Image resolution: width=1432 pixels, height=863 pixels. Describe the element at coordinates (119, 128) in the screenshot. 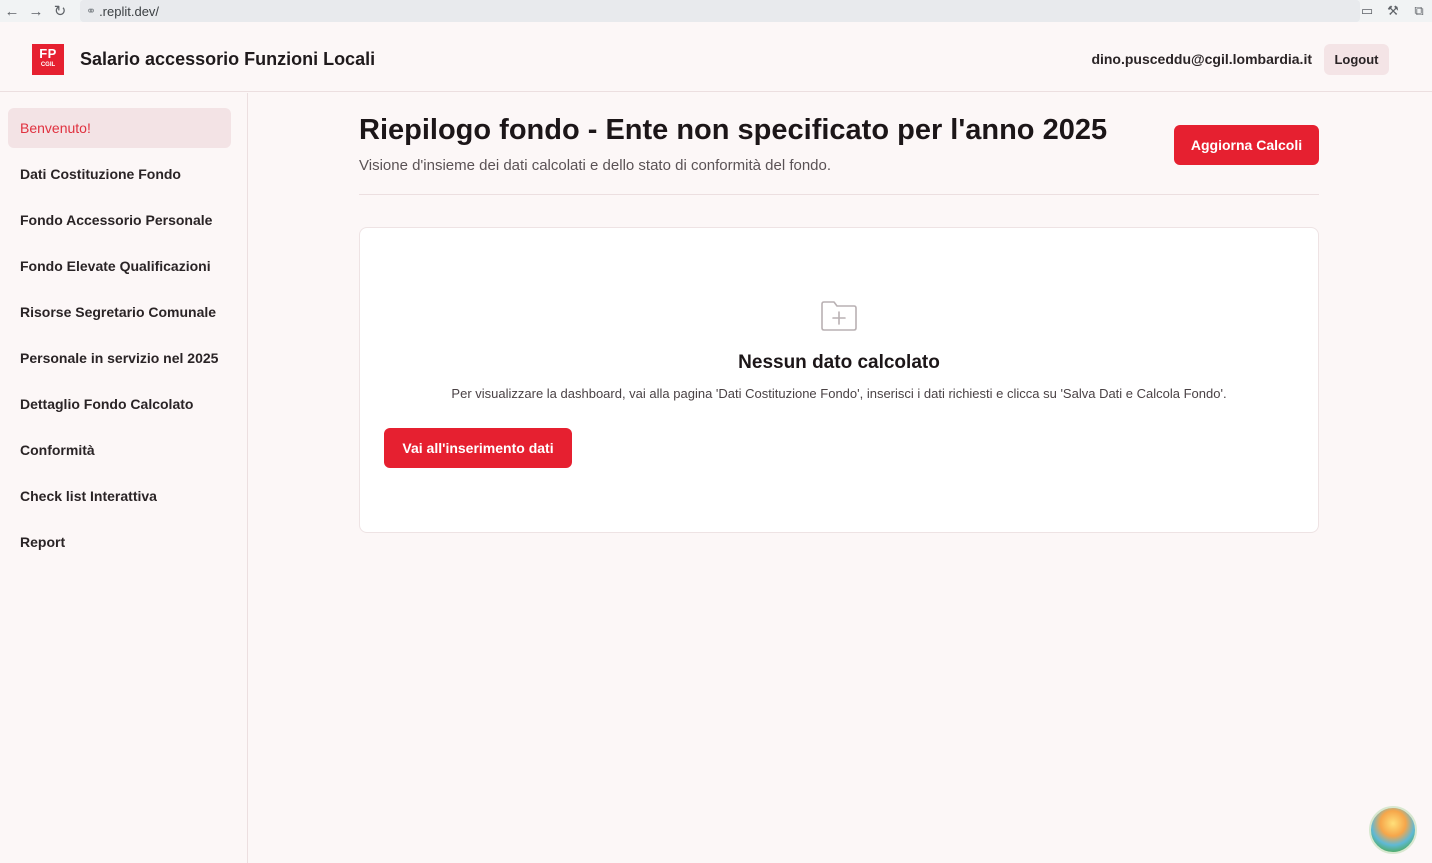

I see `sidebar-item-benvenuto: Benvenuto!` at that location.